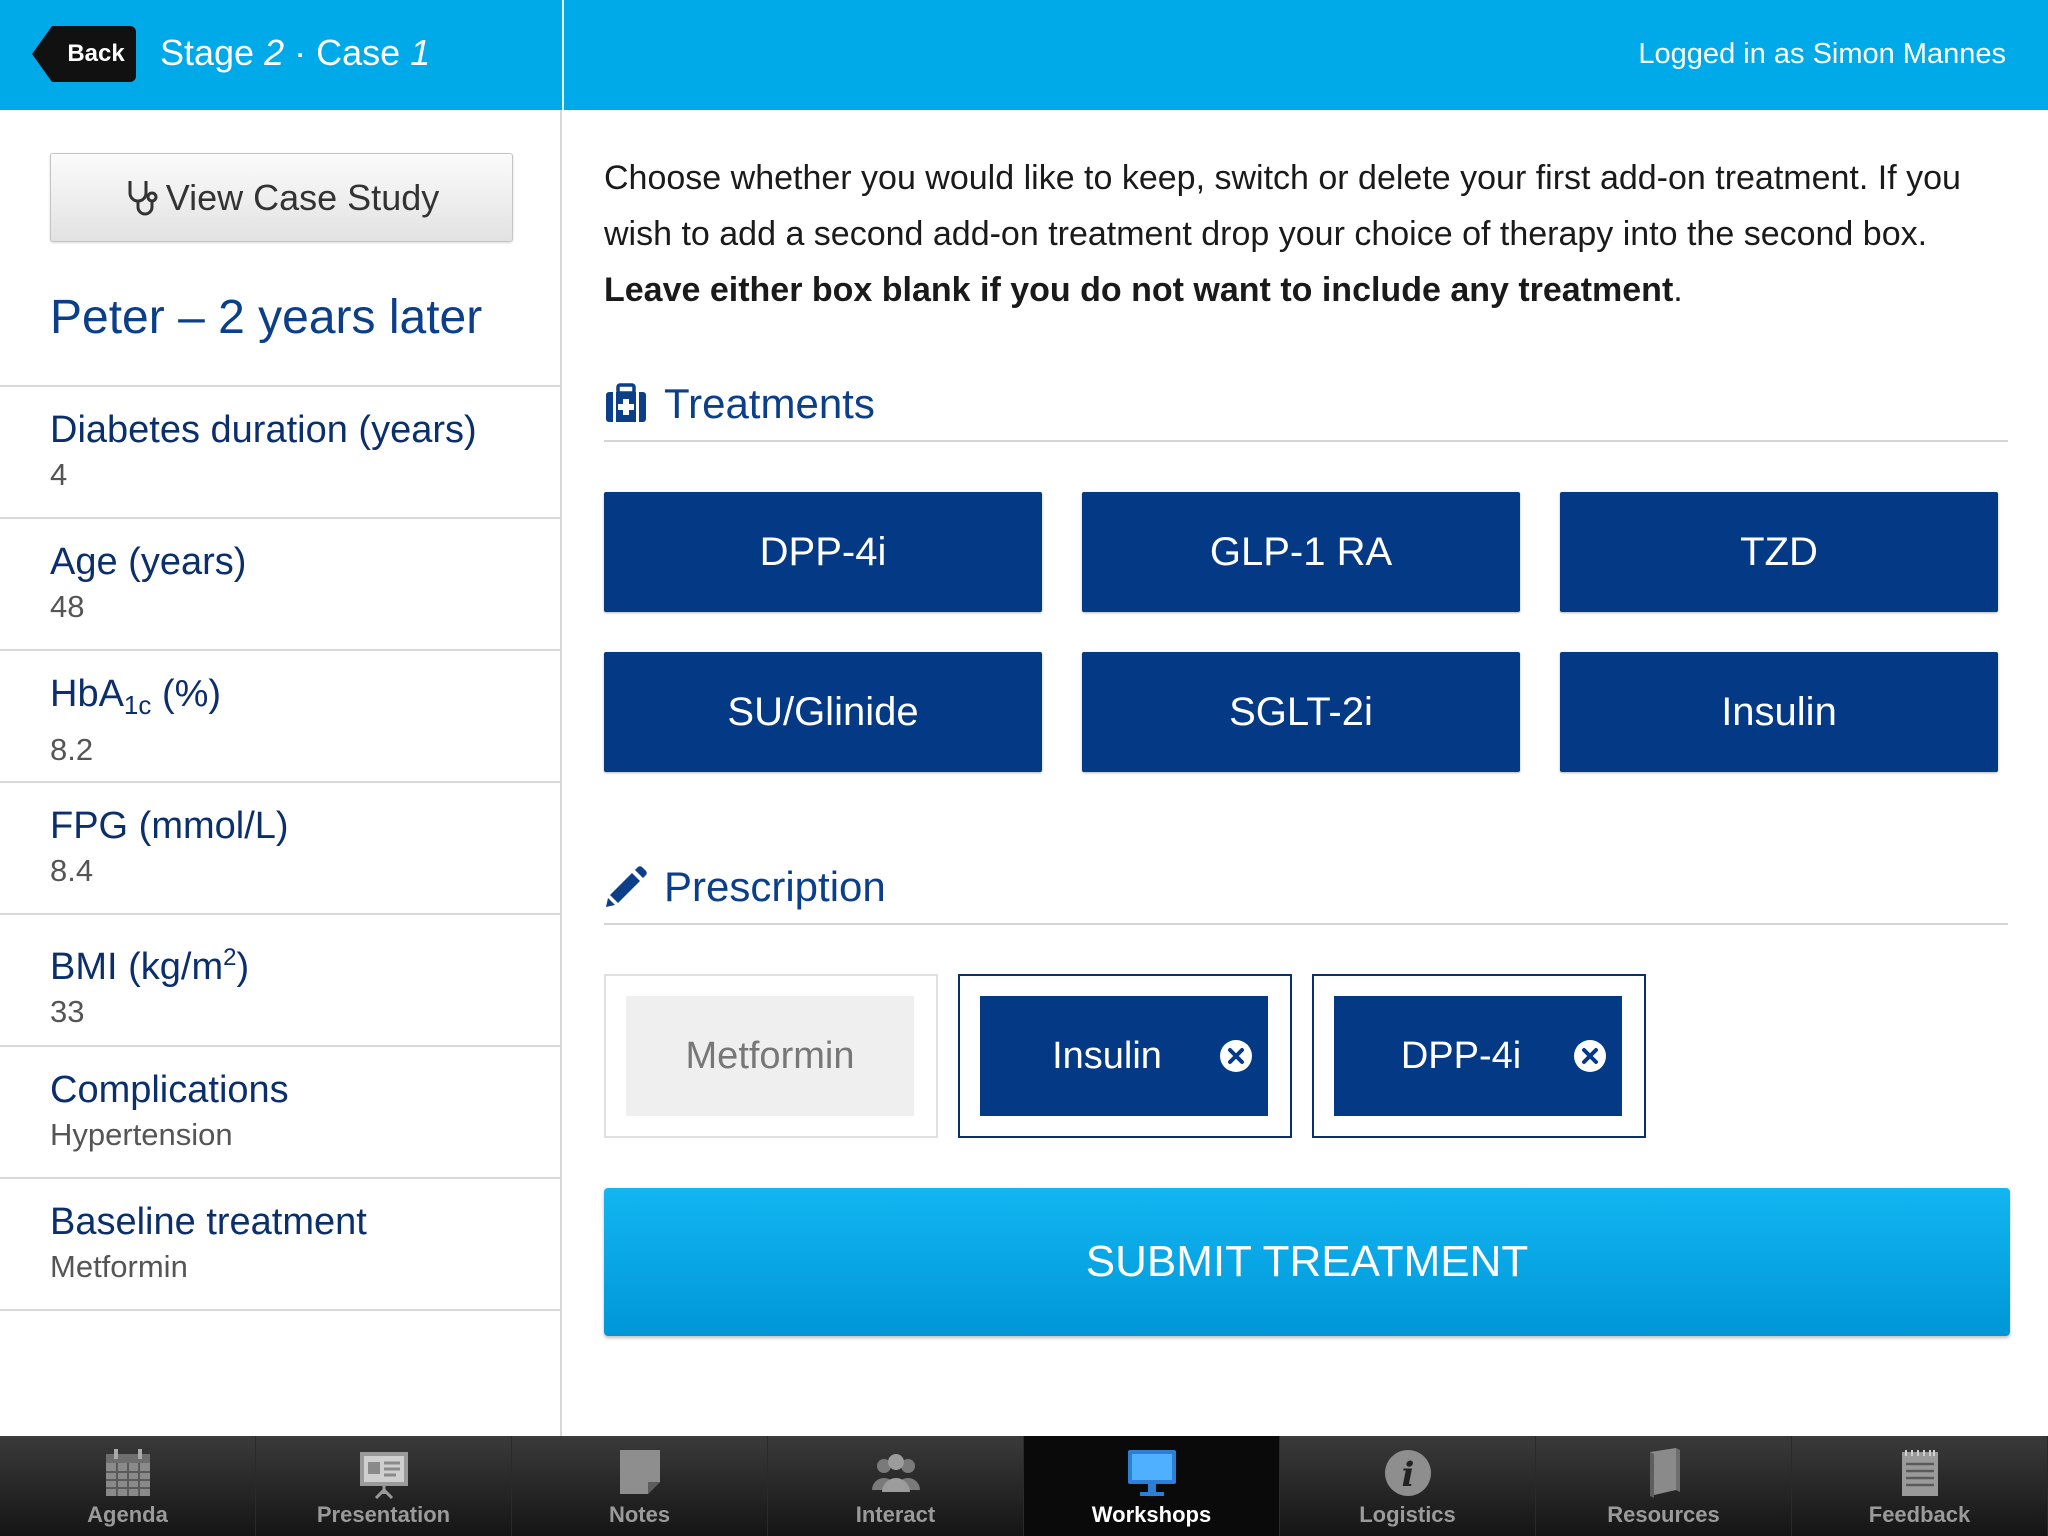  I want to click on tab-presentation: Presentation, so click(384, 1486).